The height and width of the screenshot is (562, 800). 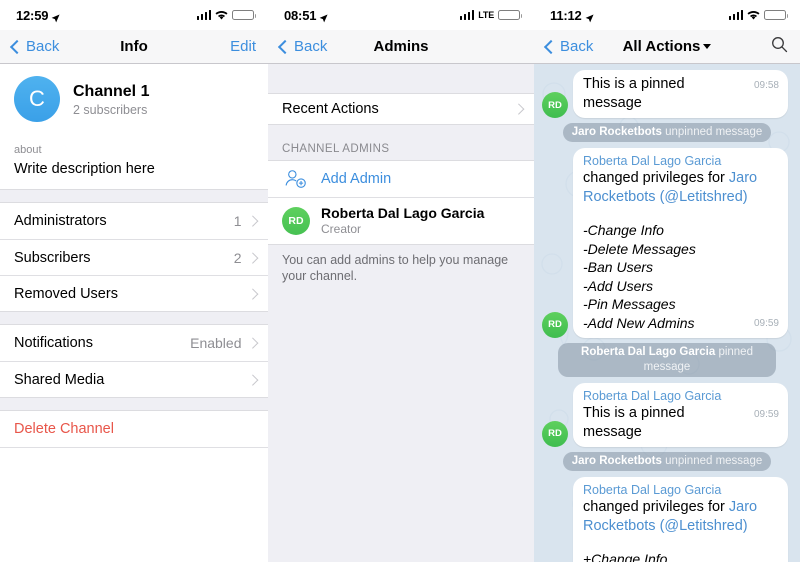 I want to click on recent-actions-row: Recent Actions, so click(x=401, y=109).